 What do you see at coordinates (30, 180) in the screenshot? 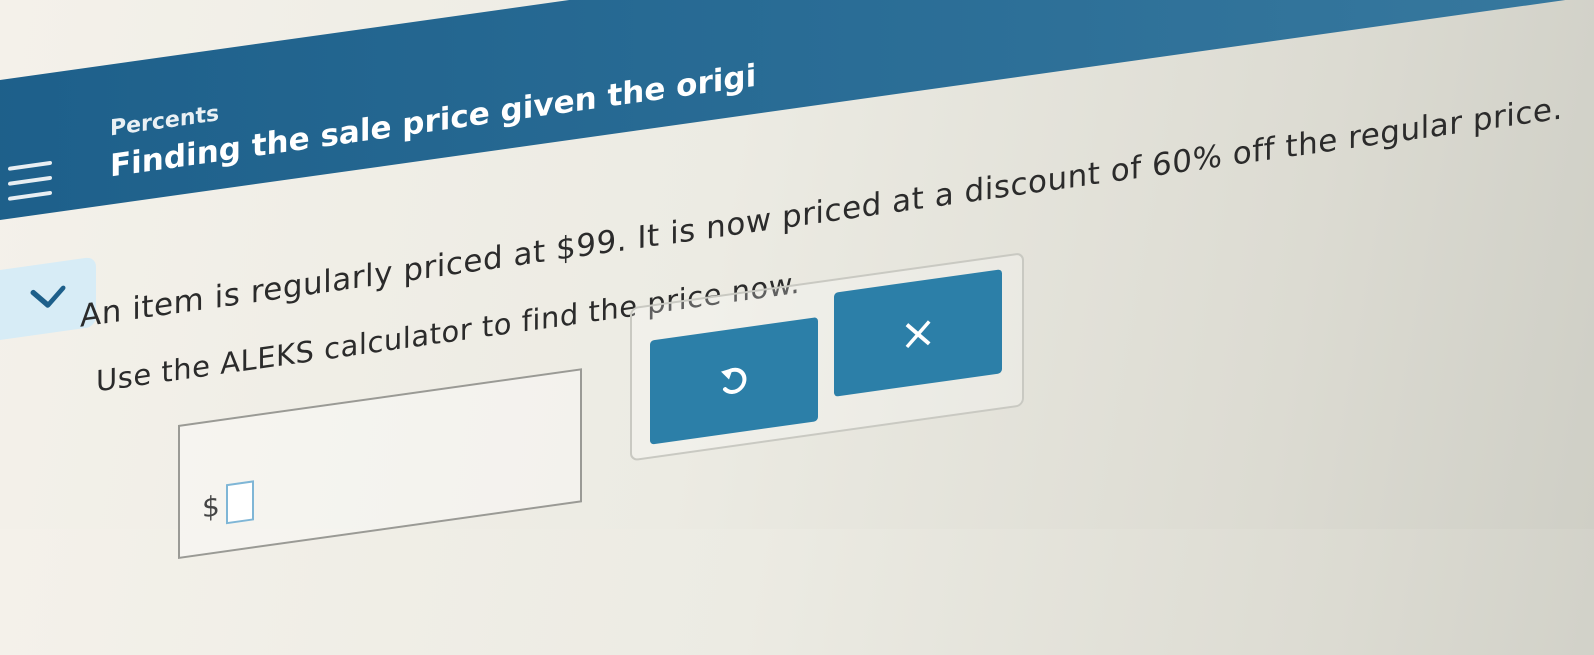
I see `menu-icon` at bounding box center [30, 180].